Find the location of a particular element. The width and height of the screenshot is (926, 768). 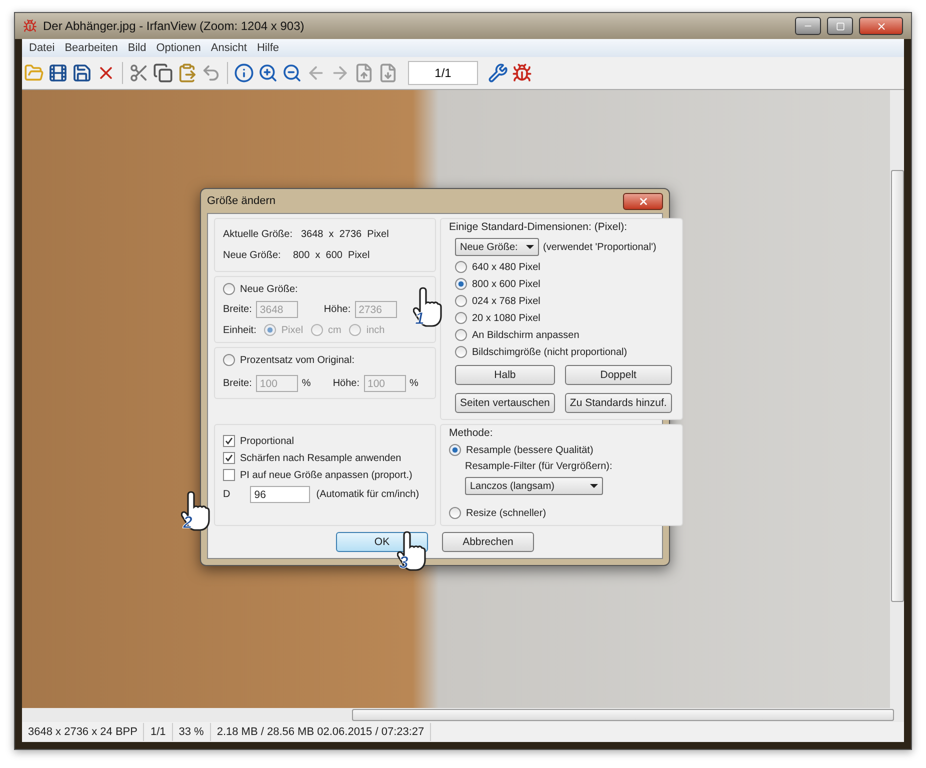

info-value: 800 x 600 Pixel is located at coordinates (331, 255).